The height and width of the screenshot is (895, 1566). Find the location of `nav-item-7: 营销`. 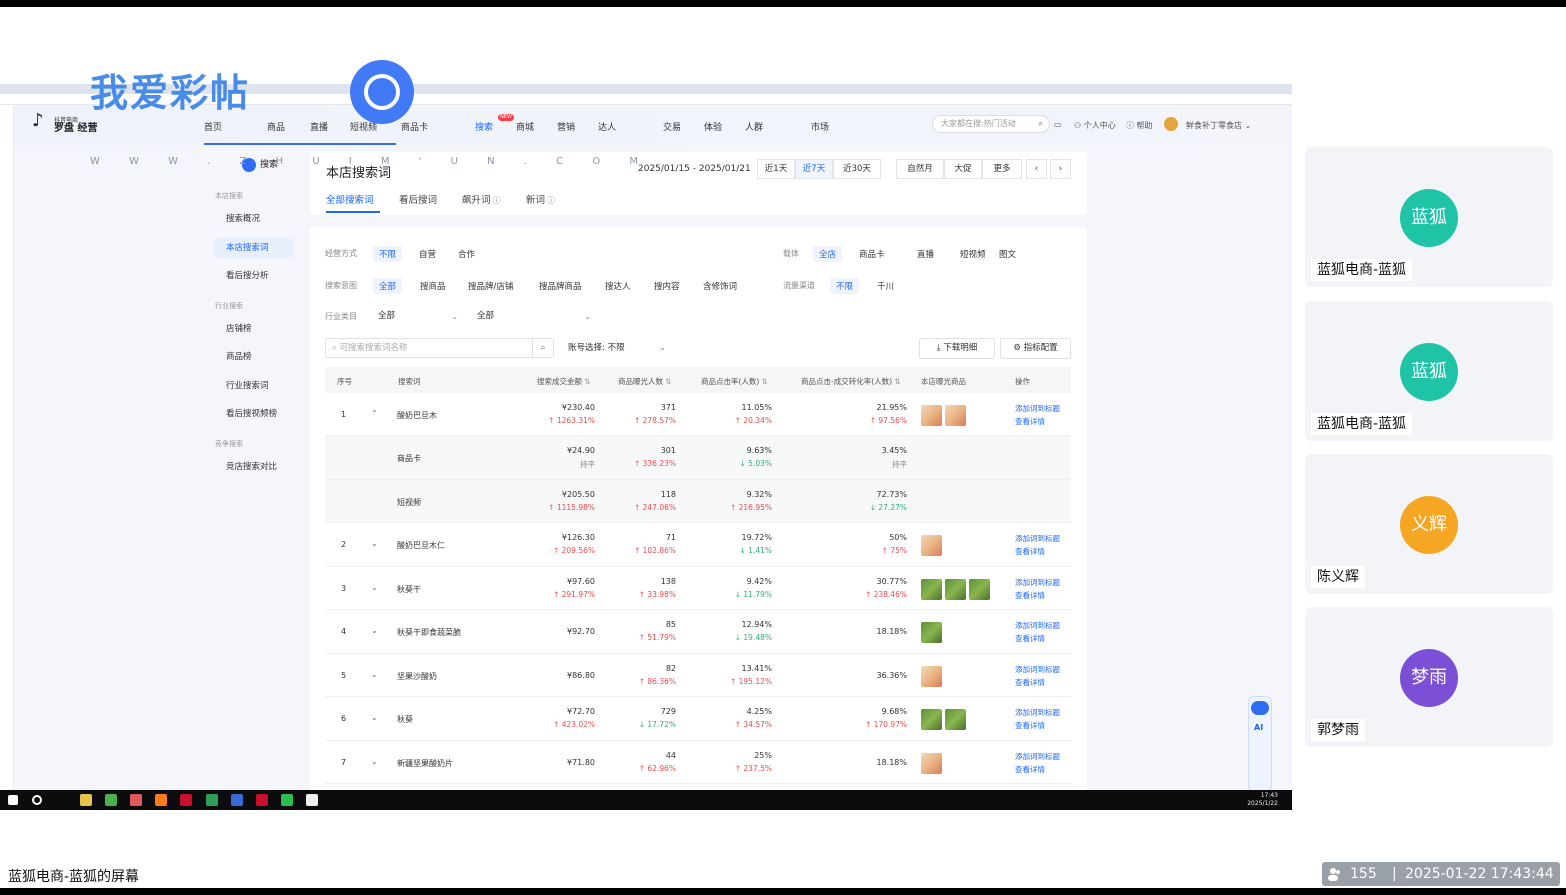

nav-item-7: 营销 is located at coordinates (566, 126).